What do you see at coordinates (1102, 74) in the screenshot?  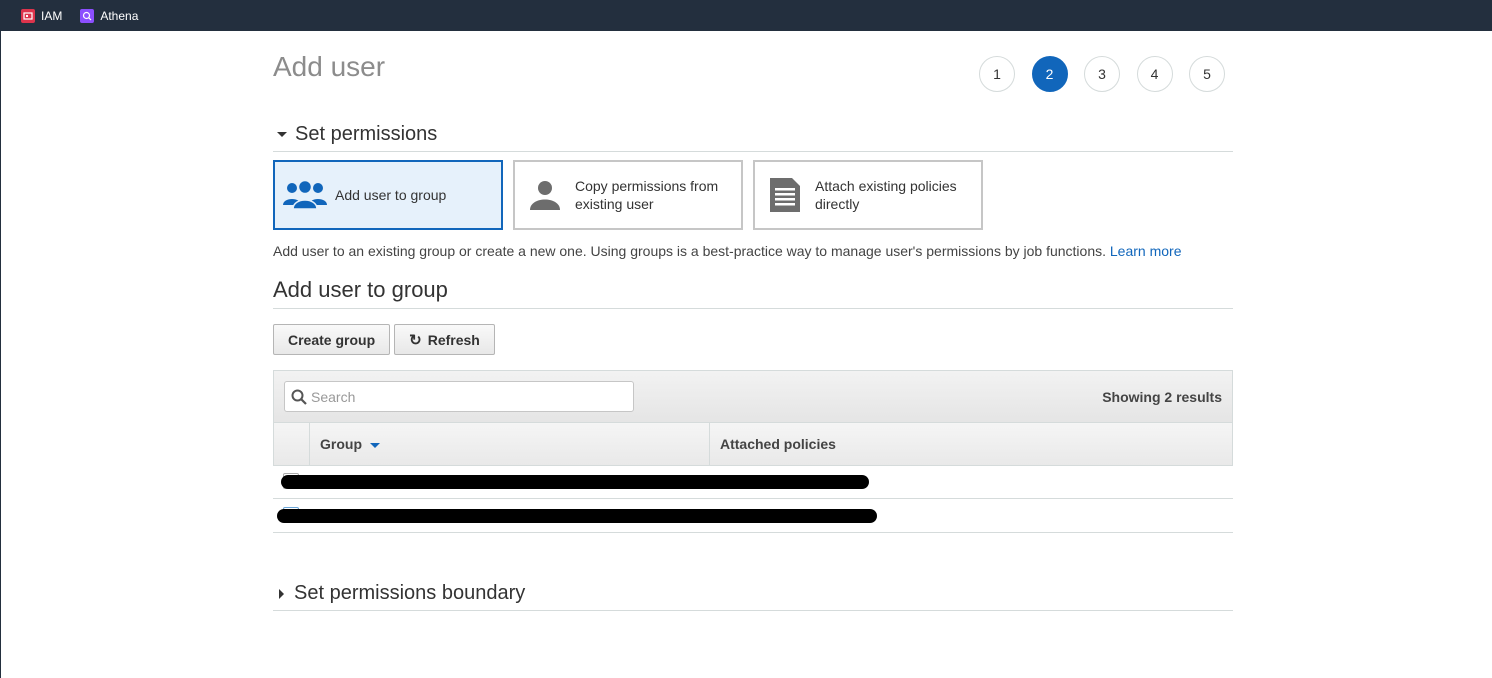 I see `step-3: 3` at bounding box center [1102, 74].